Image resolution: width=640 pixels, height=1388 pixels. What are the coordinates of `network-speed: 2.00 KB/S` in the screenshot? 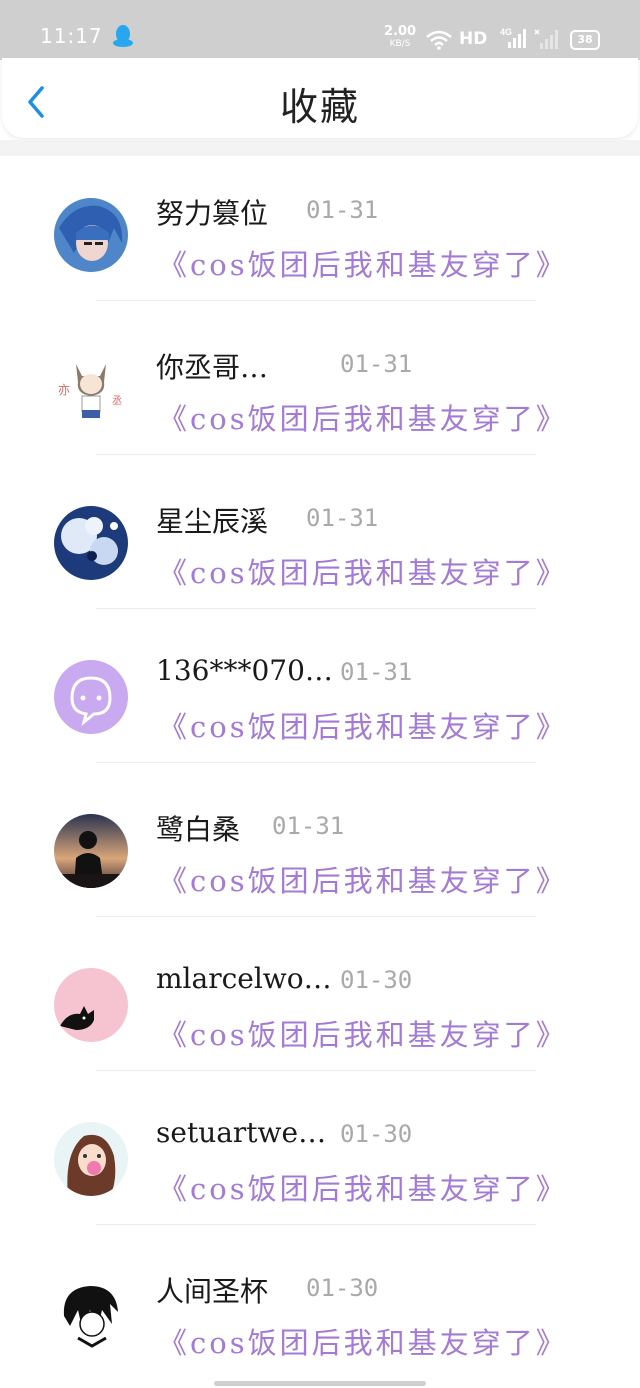 It's located at (400, 37).